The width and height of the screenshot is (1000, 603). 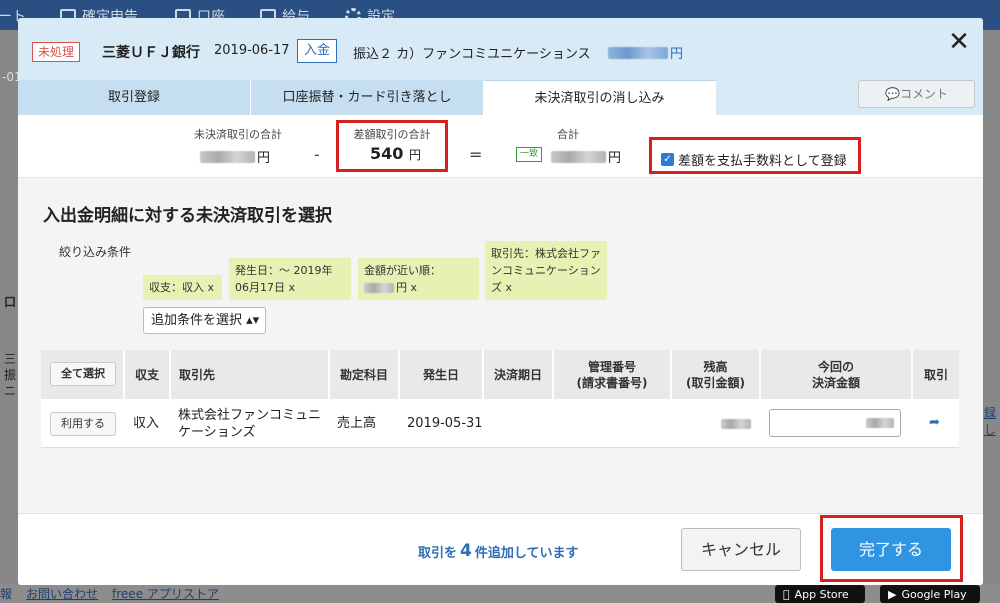 I want to click on background-left-strip, so click(x=9, y=316).